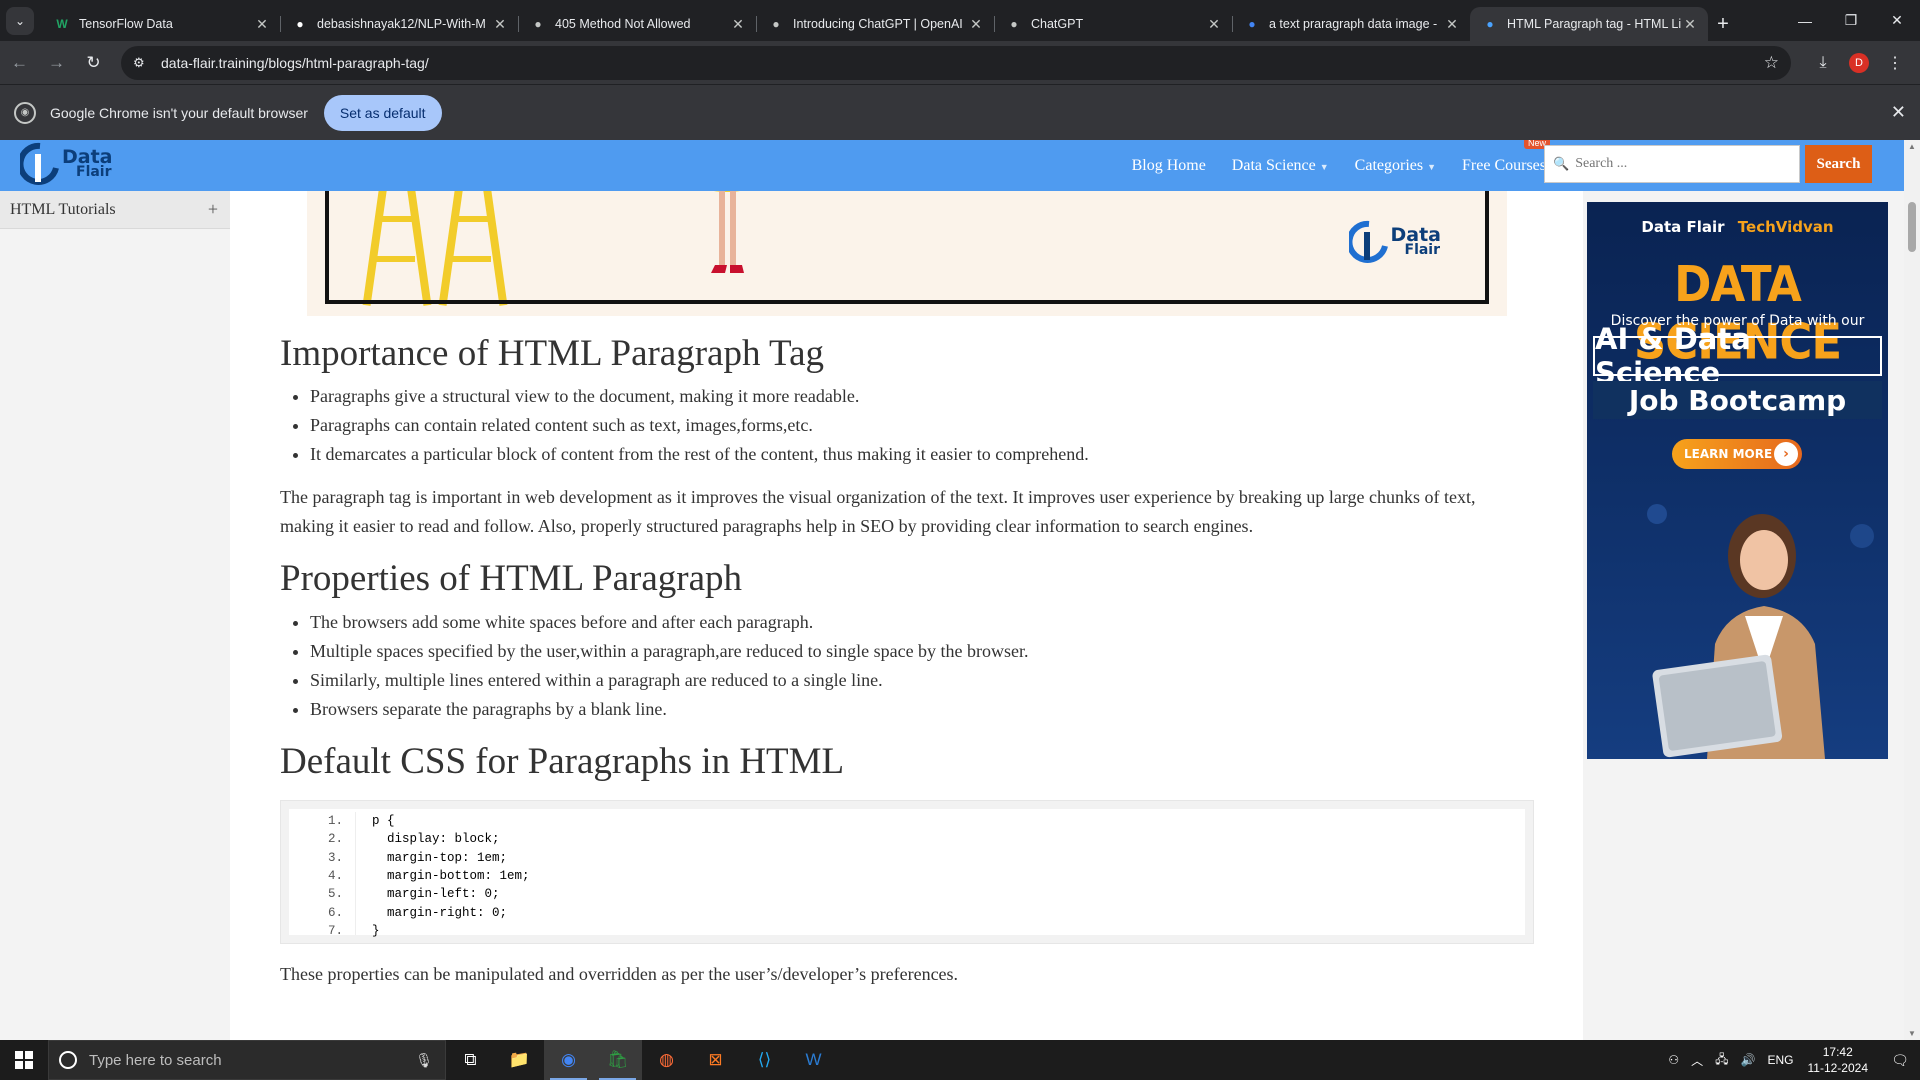  I want to click on show-hidden-icons-icon: ︿, so click(1697, 1060).